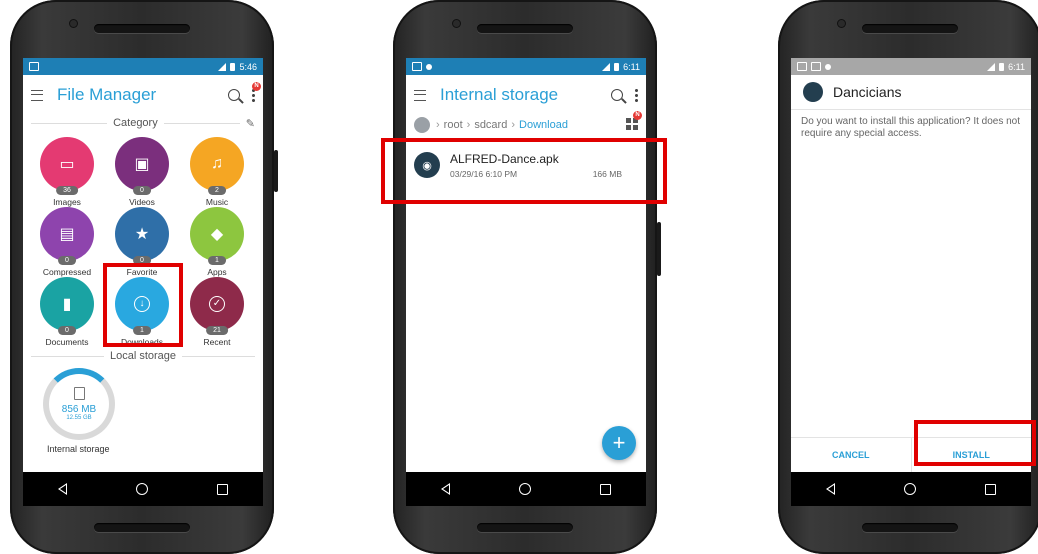 The image size is (1038, 554). I want to click on more-options-icon: N, so click(256, 92).